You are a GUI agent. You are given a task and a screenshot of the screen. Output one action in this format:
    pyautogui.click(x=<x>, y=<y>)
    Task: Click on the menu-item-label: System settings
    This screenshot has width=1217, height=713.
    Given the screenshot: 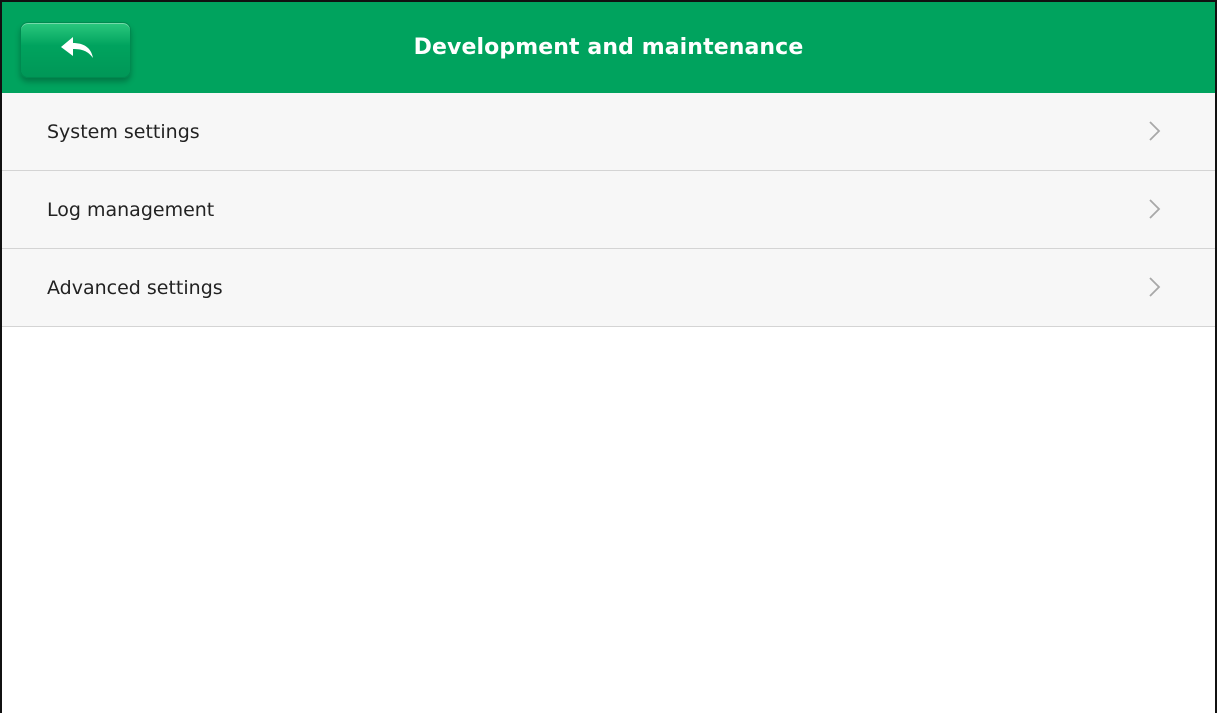 What is the action you would take?
    pyautogui.click(x=123, y=132)
    